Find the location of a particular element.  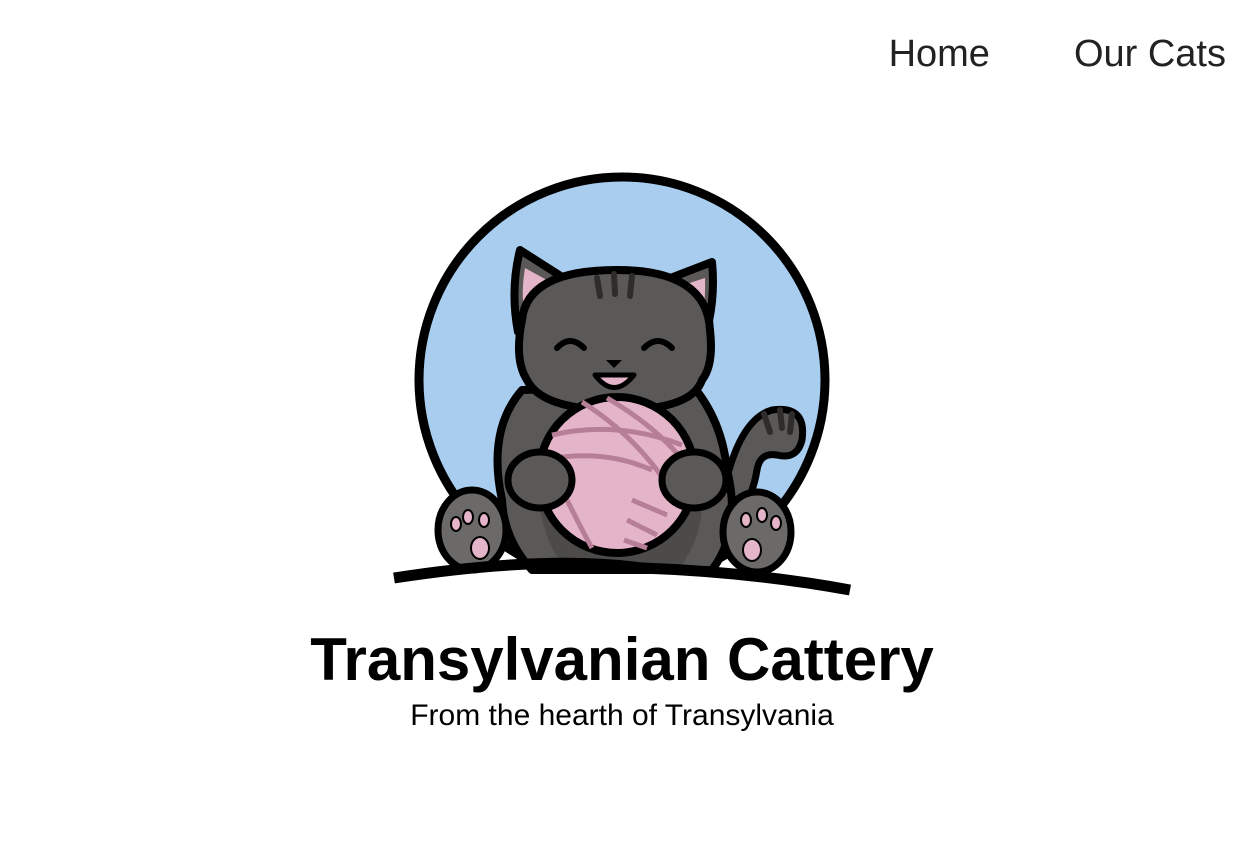

site-title: Transylvanian Cattery is located at coordinates (622, 659).